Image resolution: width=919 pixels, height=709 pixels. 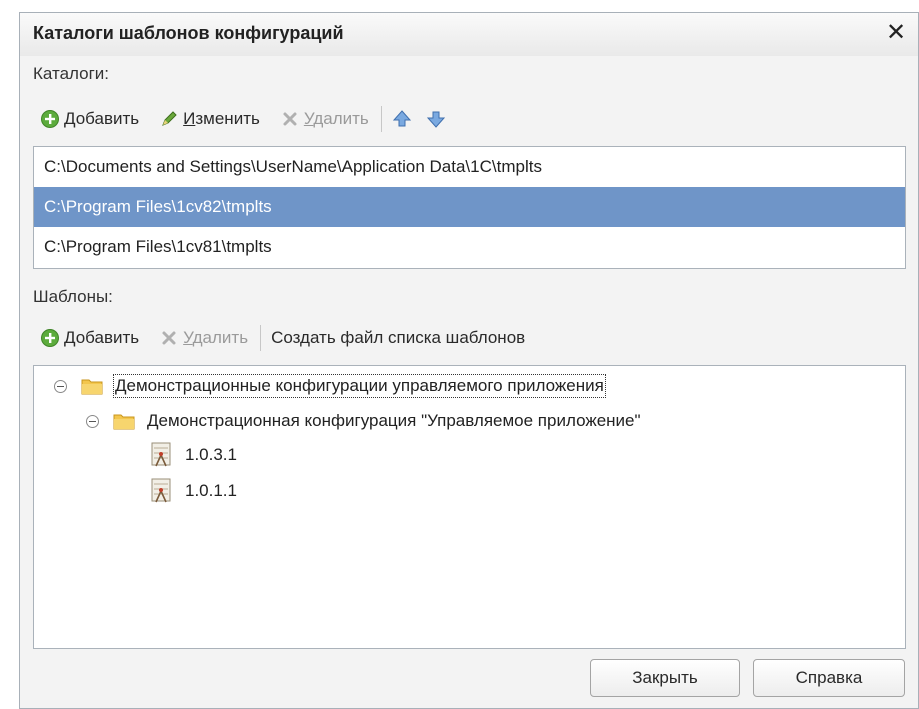 What do you see at coordinates (169, 118) in the screenshot?
I see `pencil-icon` at bounding box center [169, 118].